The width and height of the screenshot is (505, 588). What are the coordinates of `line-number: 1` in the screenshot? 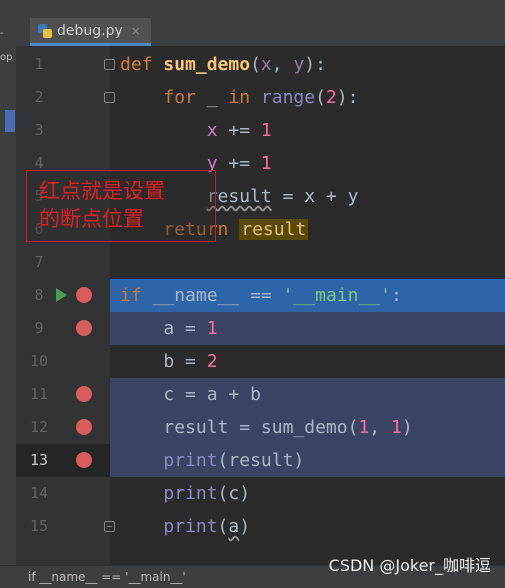 It's located at (39, 64).